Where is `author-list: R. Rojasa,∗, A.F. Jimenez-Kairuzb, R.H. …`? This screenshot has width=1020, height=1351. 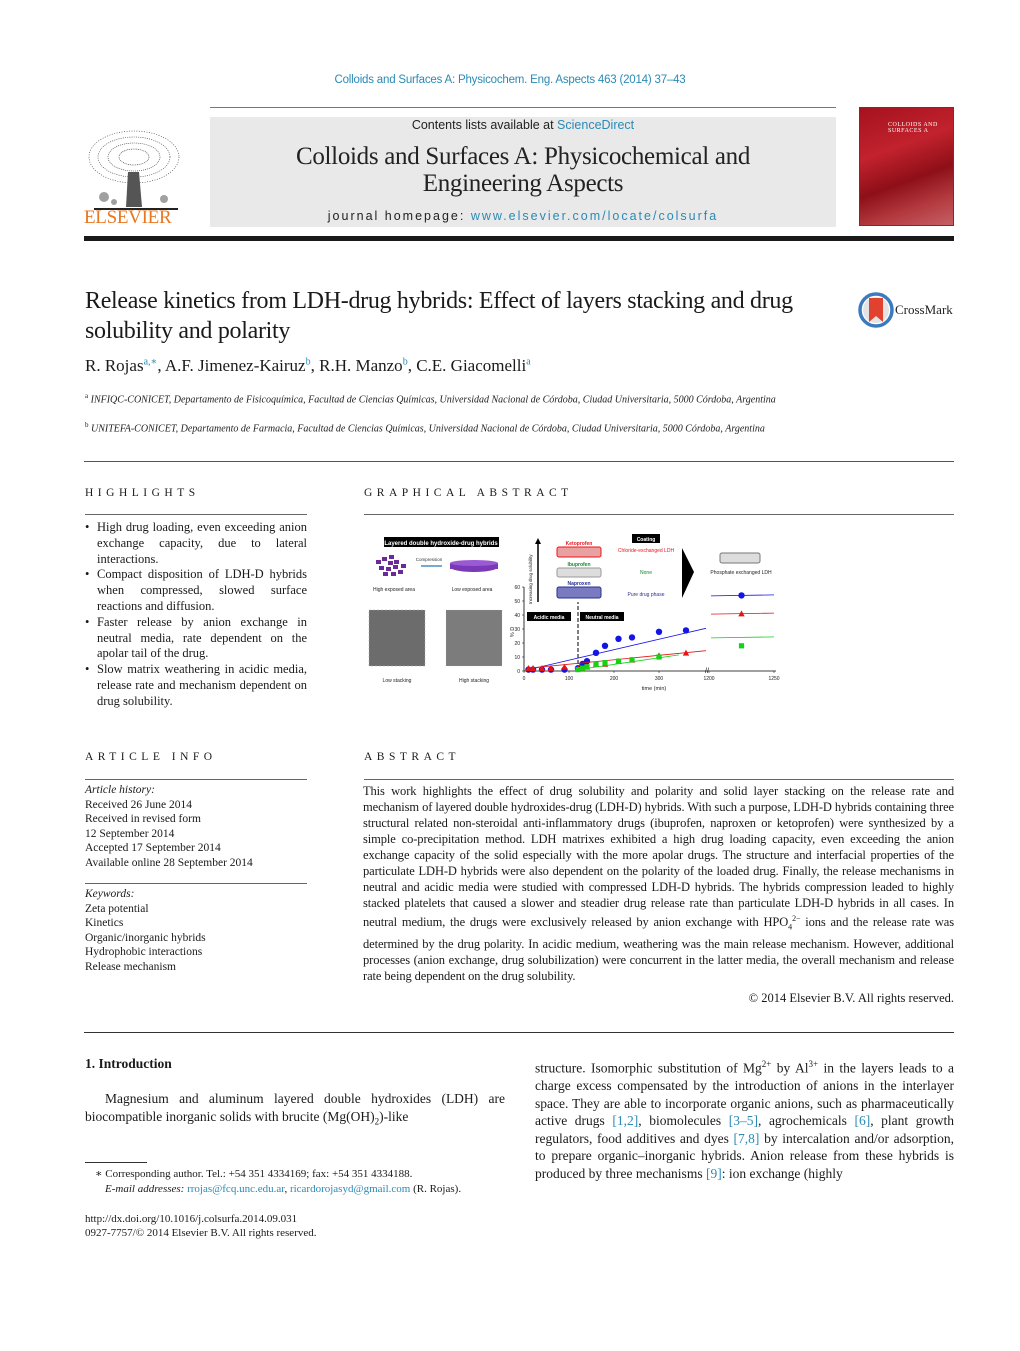
author-list: R. Rojasa,∗, A.F. Jimenez-Kairuzb, R.H. … is located at coordinates (308, 365).